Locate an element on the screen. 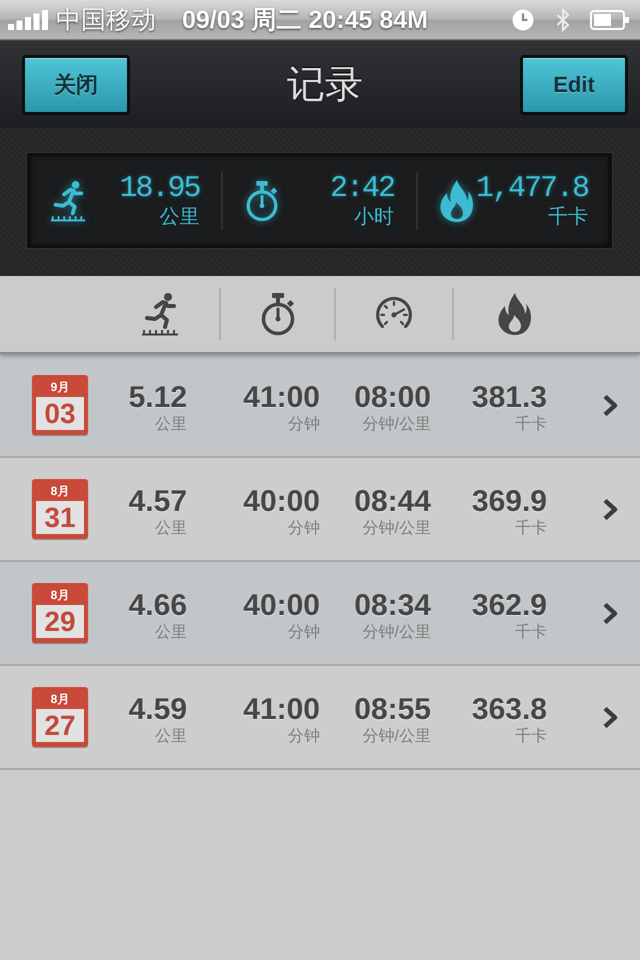 The height and width of the screenshot is (960, 640). metric-value: 4.59 is located at coordinates (157, 710).